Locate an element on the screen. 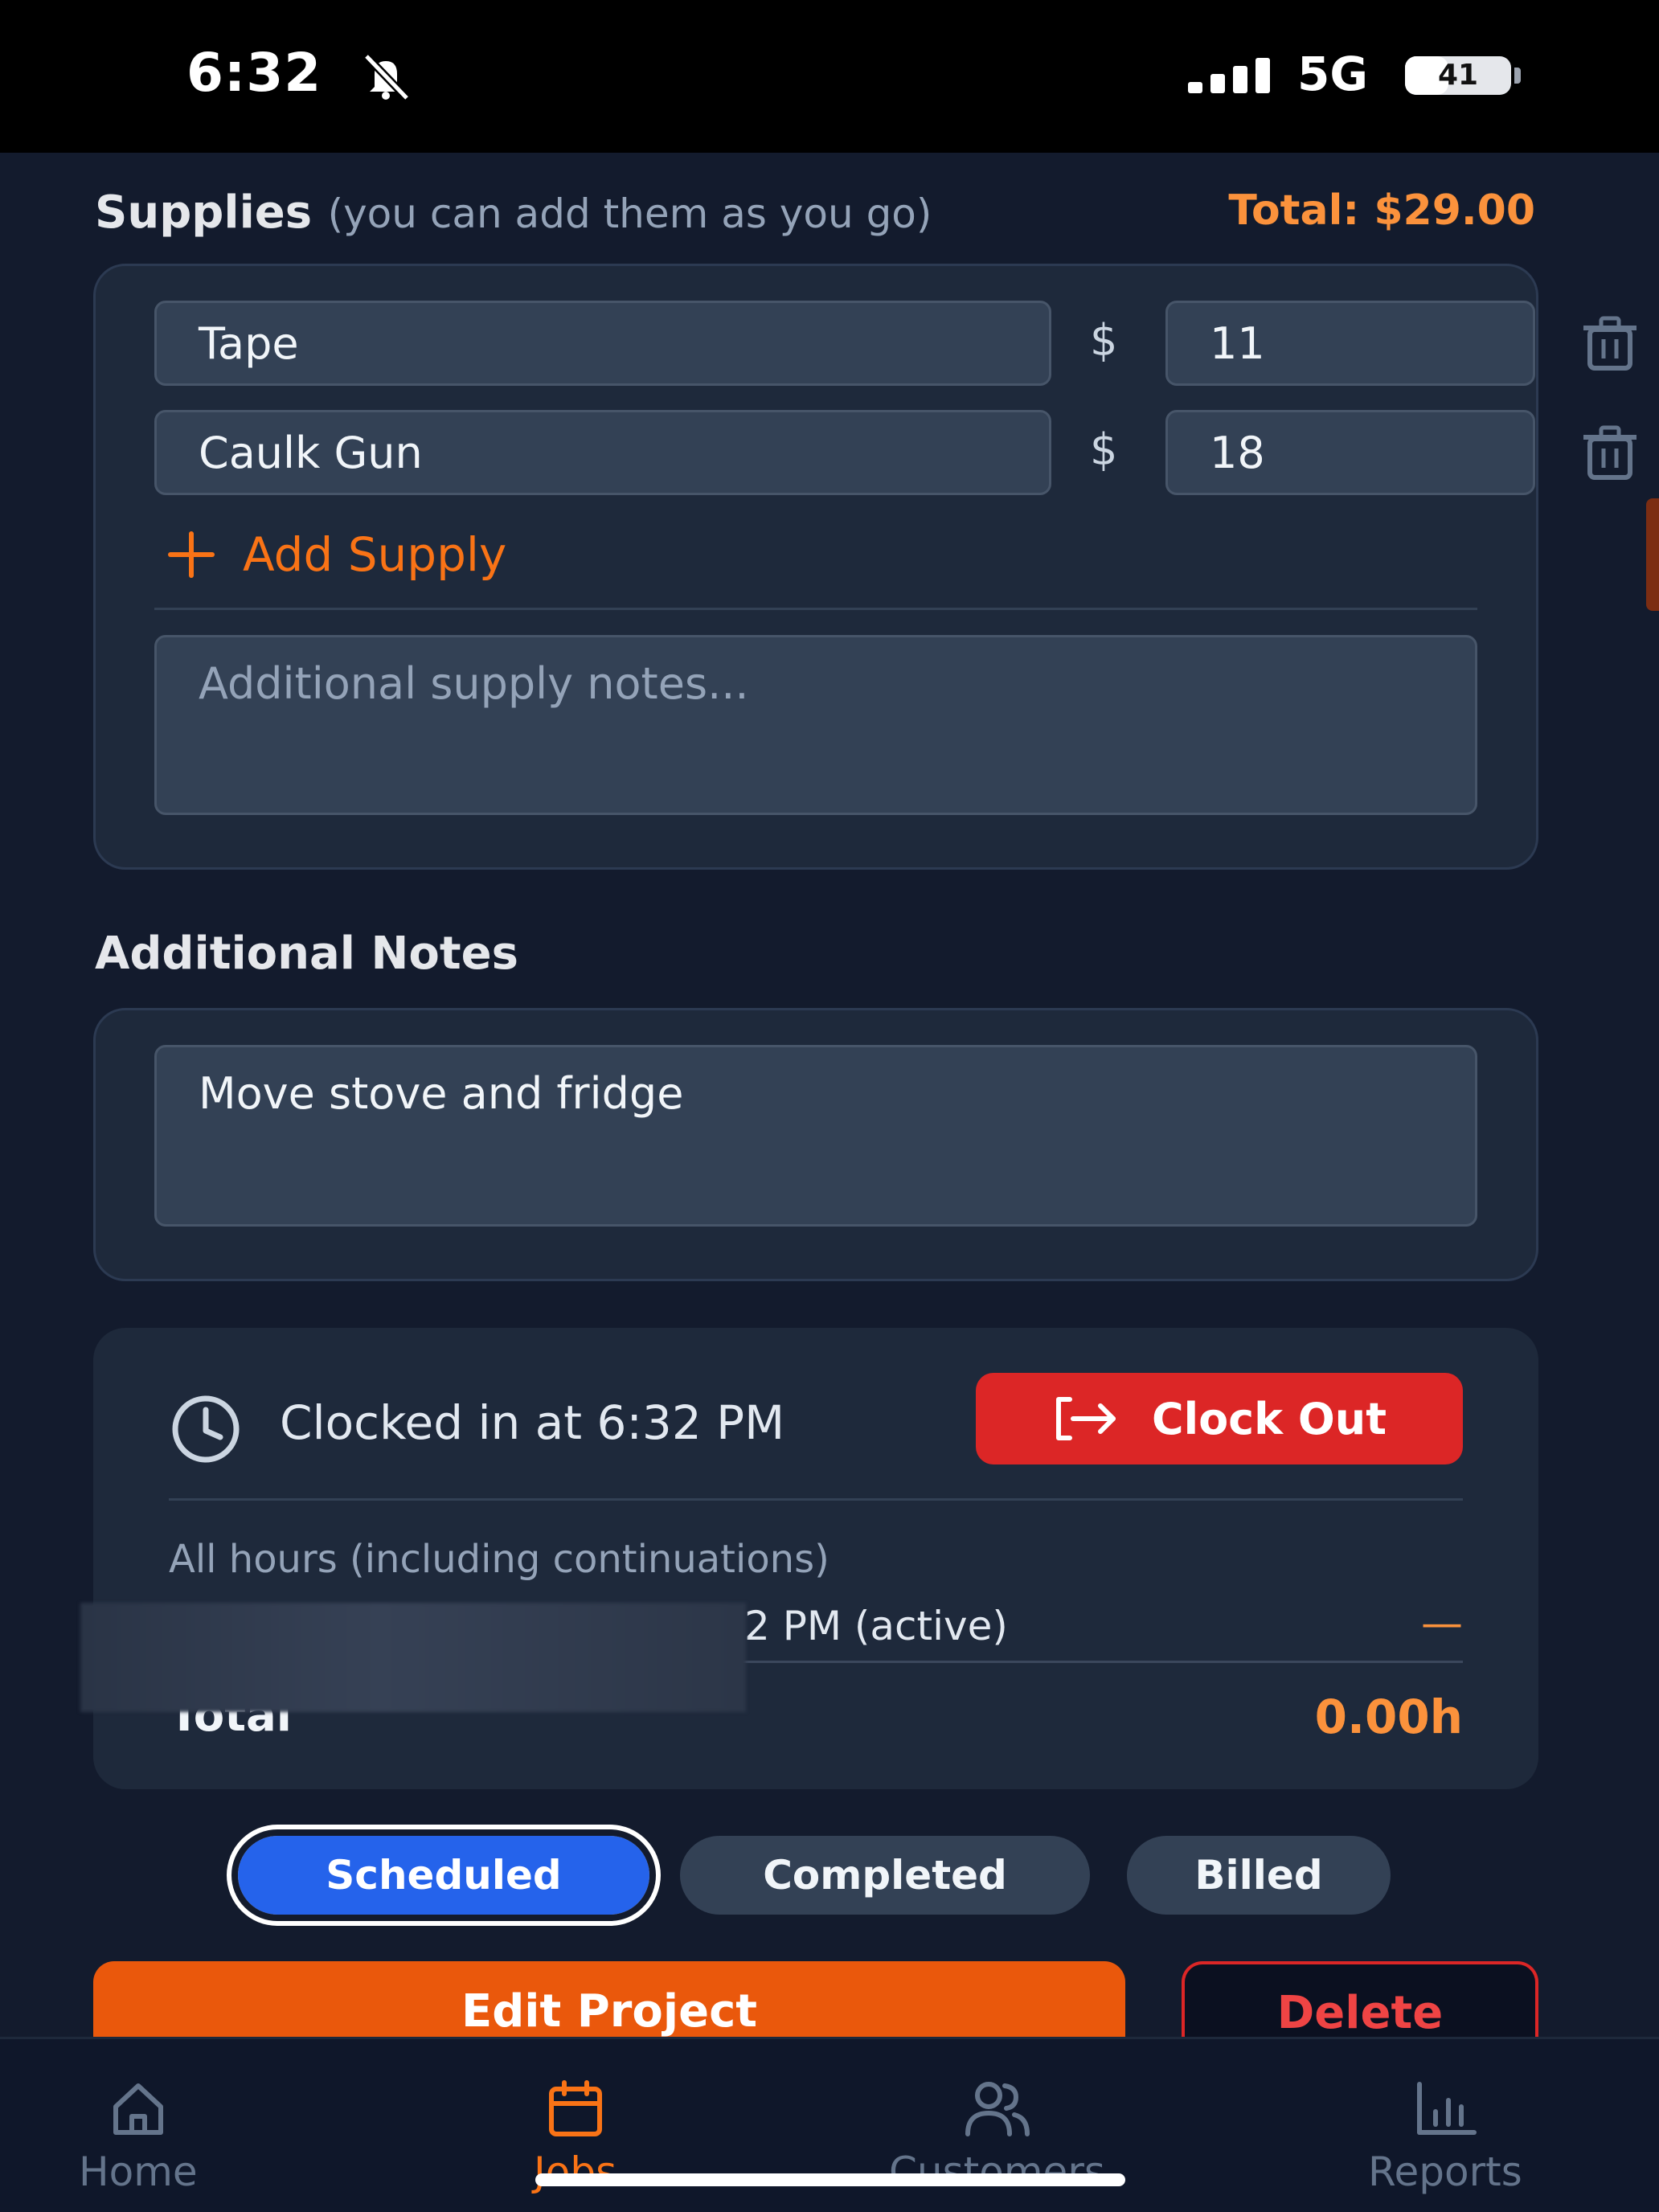  signal-icon is located at coordinates (1229, 75).